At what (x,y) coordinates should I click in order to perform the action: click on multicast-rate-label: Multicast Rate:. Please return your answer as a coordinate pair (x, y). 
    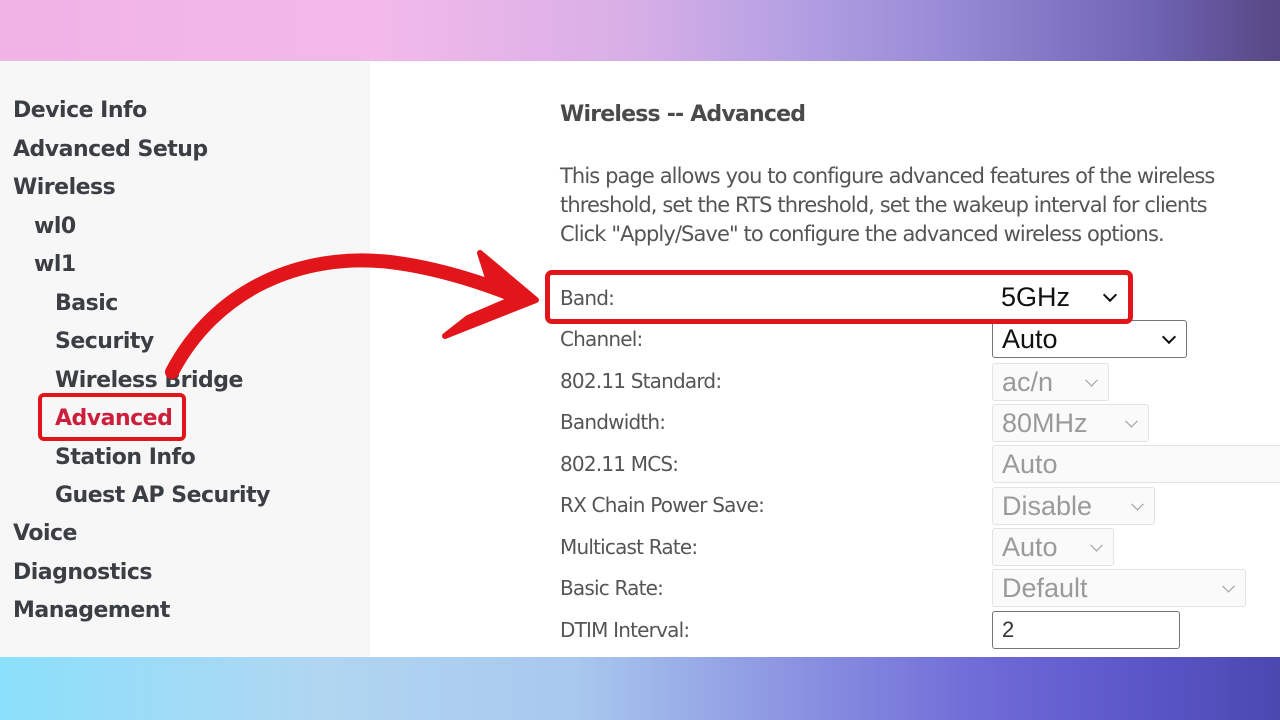
    Looking at the image, I should click on (629, 547).